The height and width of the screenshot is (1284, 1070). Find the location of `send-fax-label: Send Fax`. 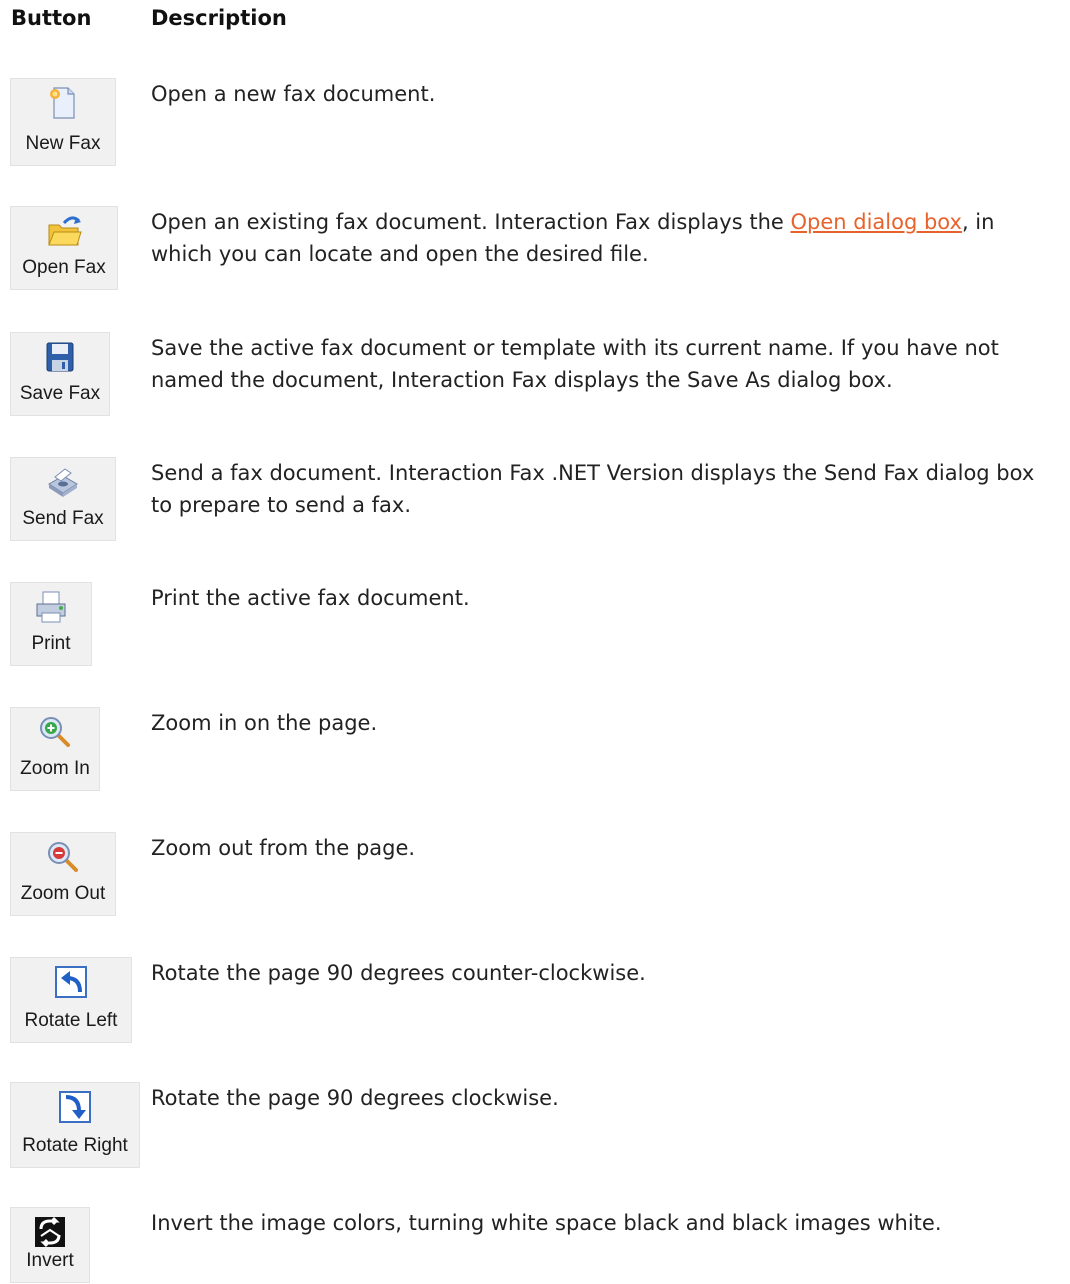

send-fax-label: Send Fax is located at coordinates (63, 518).